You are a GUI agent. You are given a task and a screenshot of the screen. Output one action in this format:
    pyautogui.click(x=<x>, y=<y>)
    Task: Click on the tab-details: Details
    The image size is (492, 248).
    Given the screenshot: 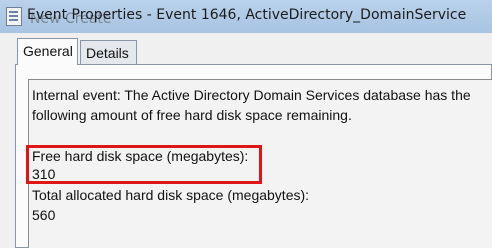 What is the action you would take?
    pyautogui.click(x=108, y=52)
    